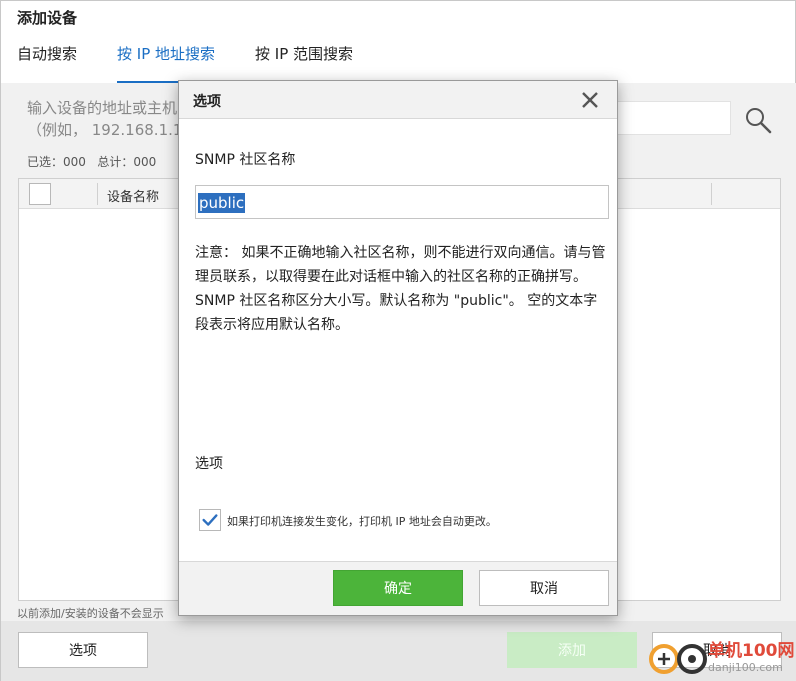 This screenshot has width=796, height=681. Describe the element at coordinates (40, 194) in the screenshot. I see `select-all-checkbox` at that location.